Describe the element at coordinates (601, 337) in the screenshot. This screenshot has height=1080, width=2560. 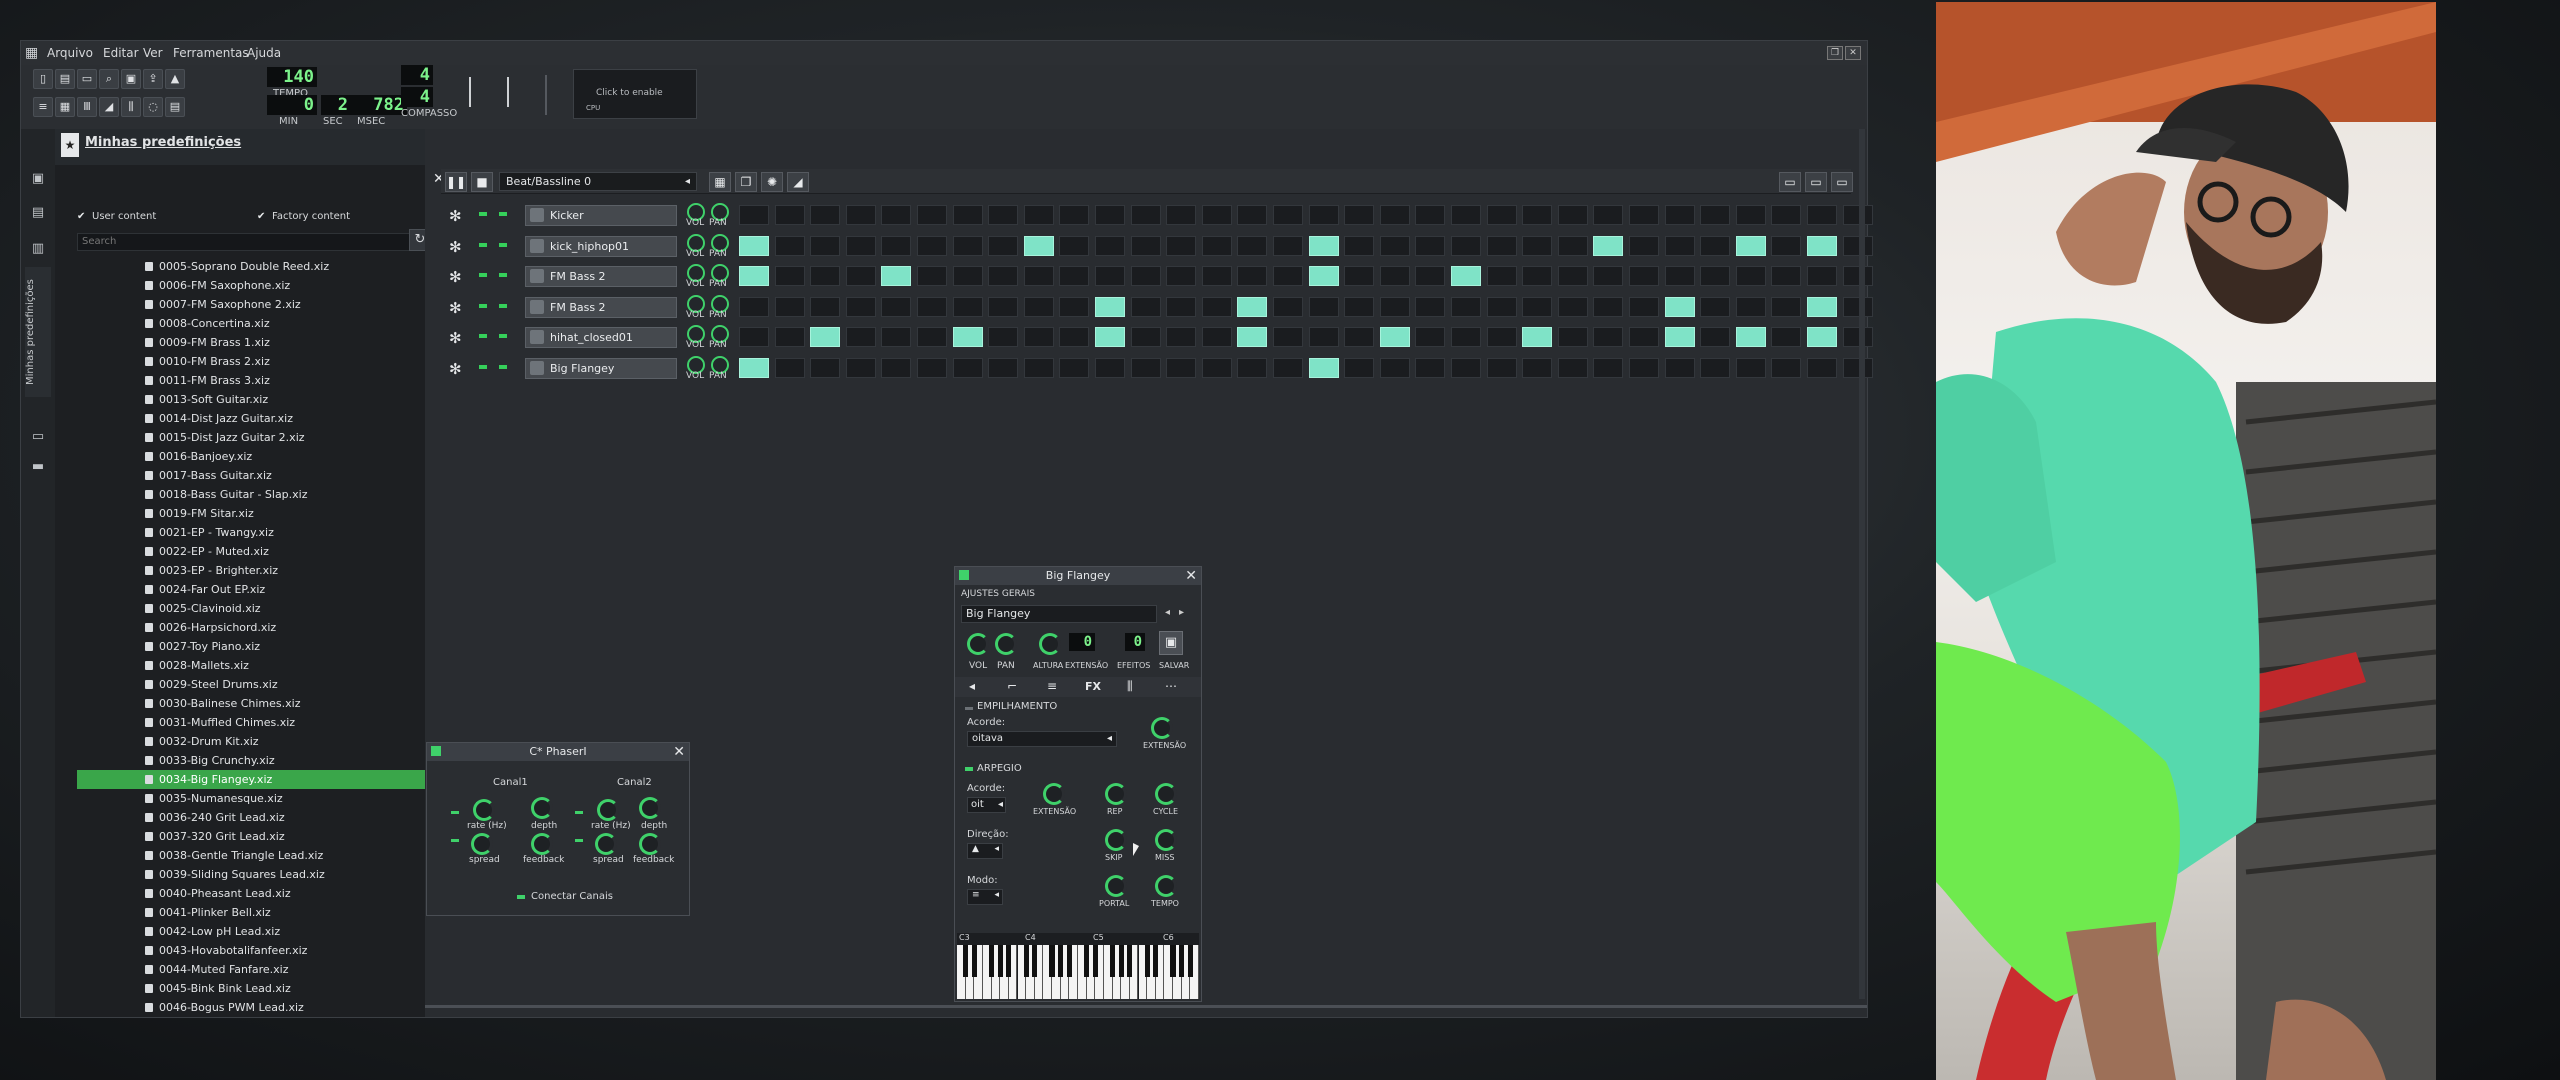
I see `track-name-button: hihat_closed01` at that location.